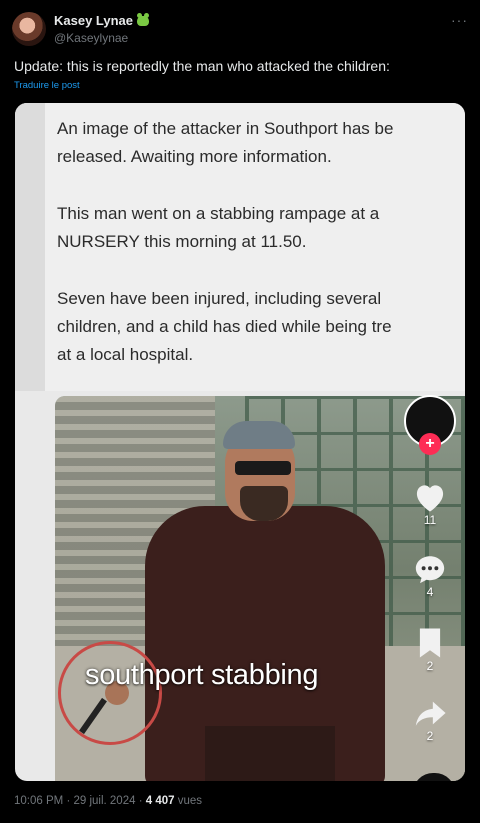  Describe the element at coordinates (29, 29) in the screenshot. I see `avatar` at that location.